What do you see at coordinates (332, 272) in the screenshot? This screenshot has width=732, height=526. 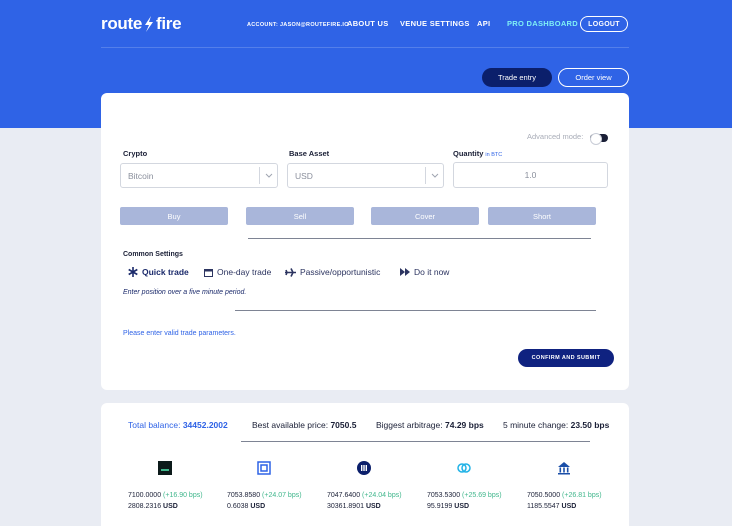 I see `mode-passive: Passive/opportunistic` at bounding box center [332, 272].